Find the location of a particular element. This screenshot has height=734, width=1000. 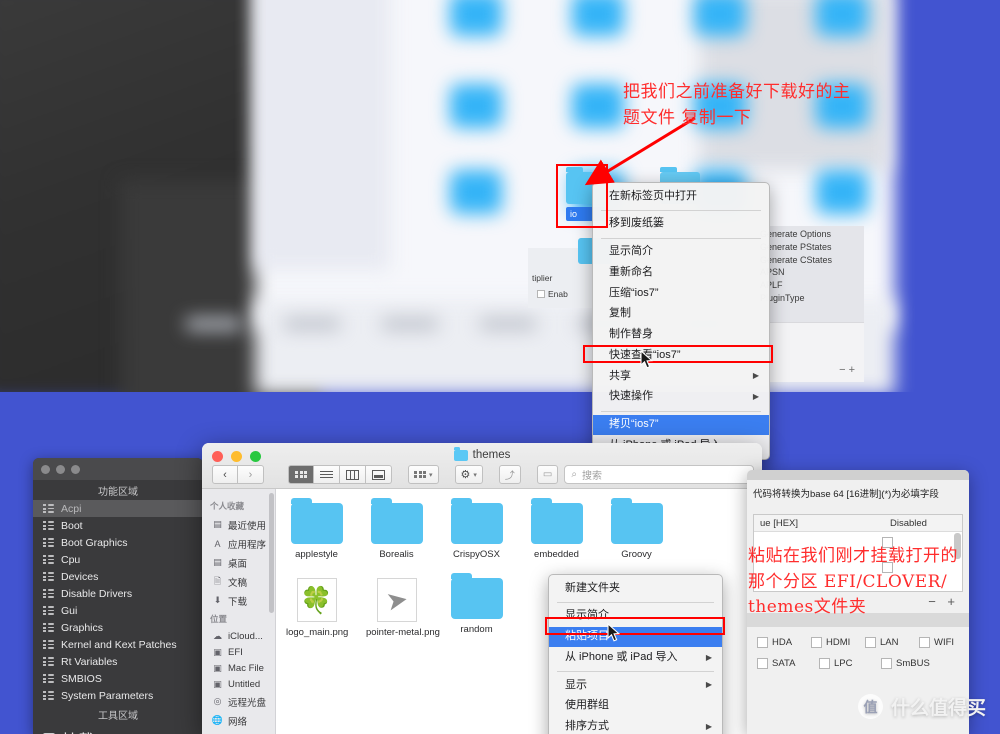

menu-item-view: 显示 ▶ is located at coordinates (635, 685).